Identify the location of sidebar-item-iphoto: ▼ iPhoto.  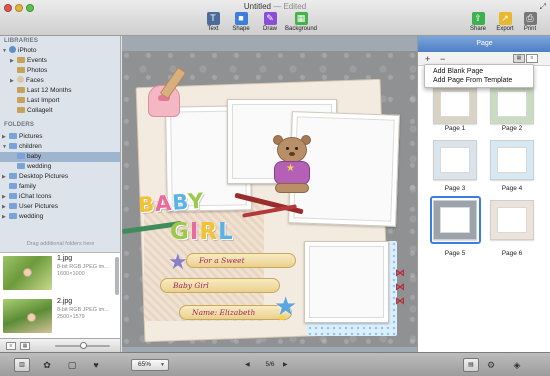
(19, 51).